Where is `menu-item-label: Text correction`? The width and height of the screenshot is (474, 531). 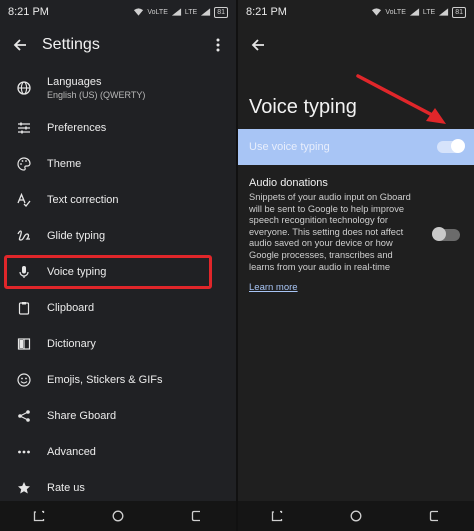 menu-item-label: Text correction is located at coordinates (83, 200).